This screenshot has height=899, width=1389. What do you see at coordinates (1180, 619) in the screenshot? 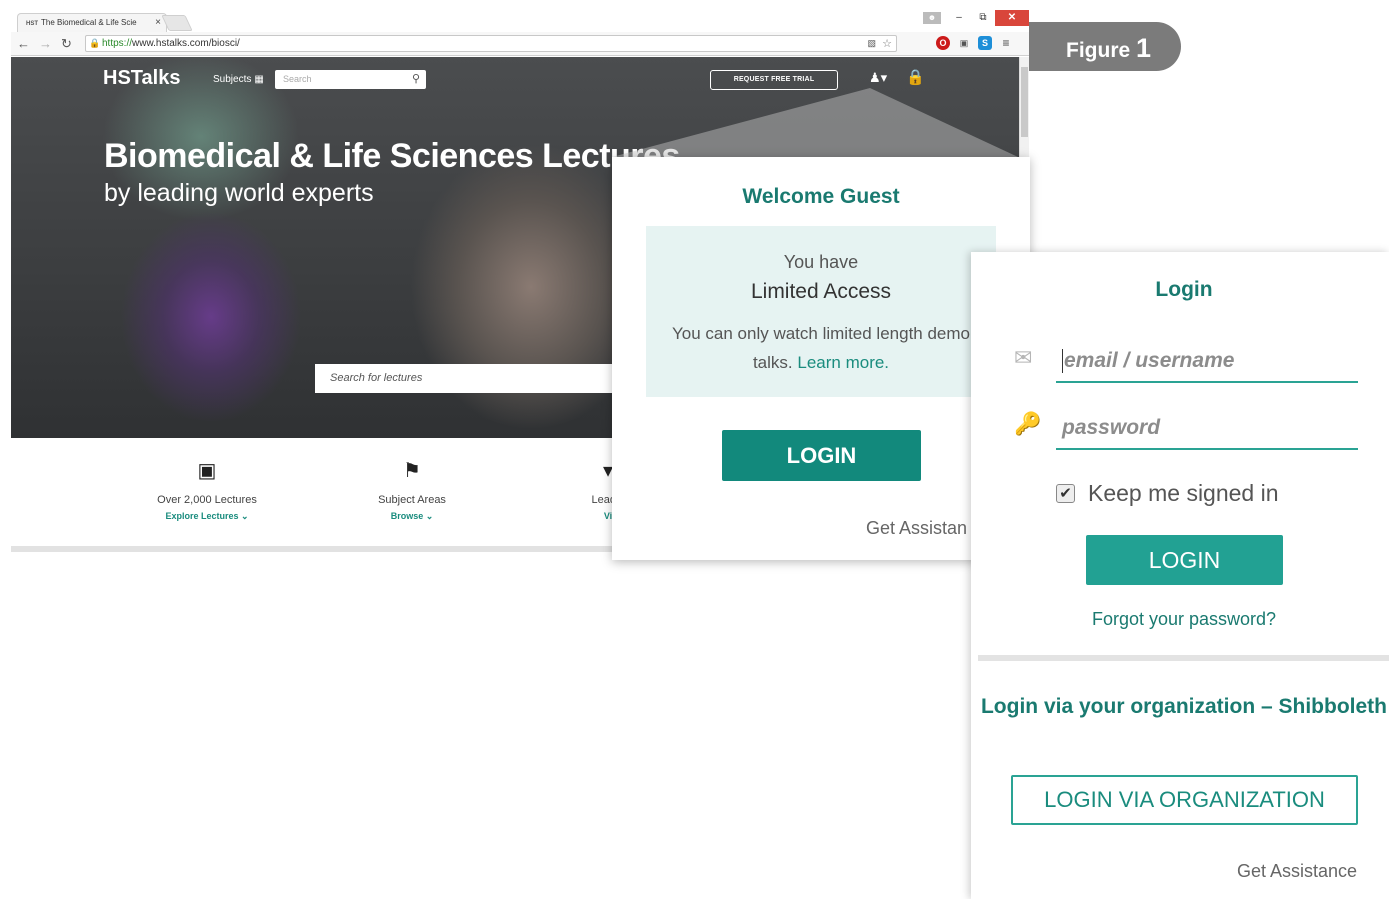
I see `forgot-password-link: Forgot your password?` at bounding box center [1180, 619].